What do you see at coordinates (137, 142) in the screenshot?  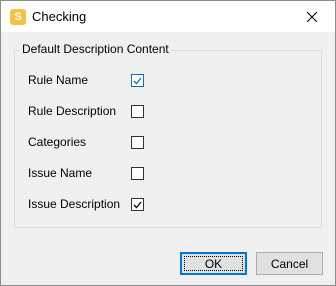 I see `categories-checkbox` at bounding box center [137, 142].